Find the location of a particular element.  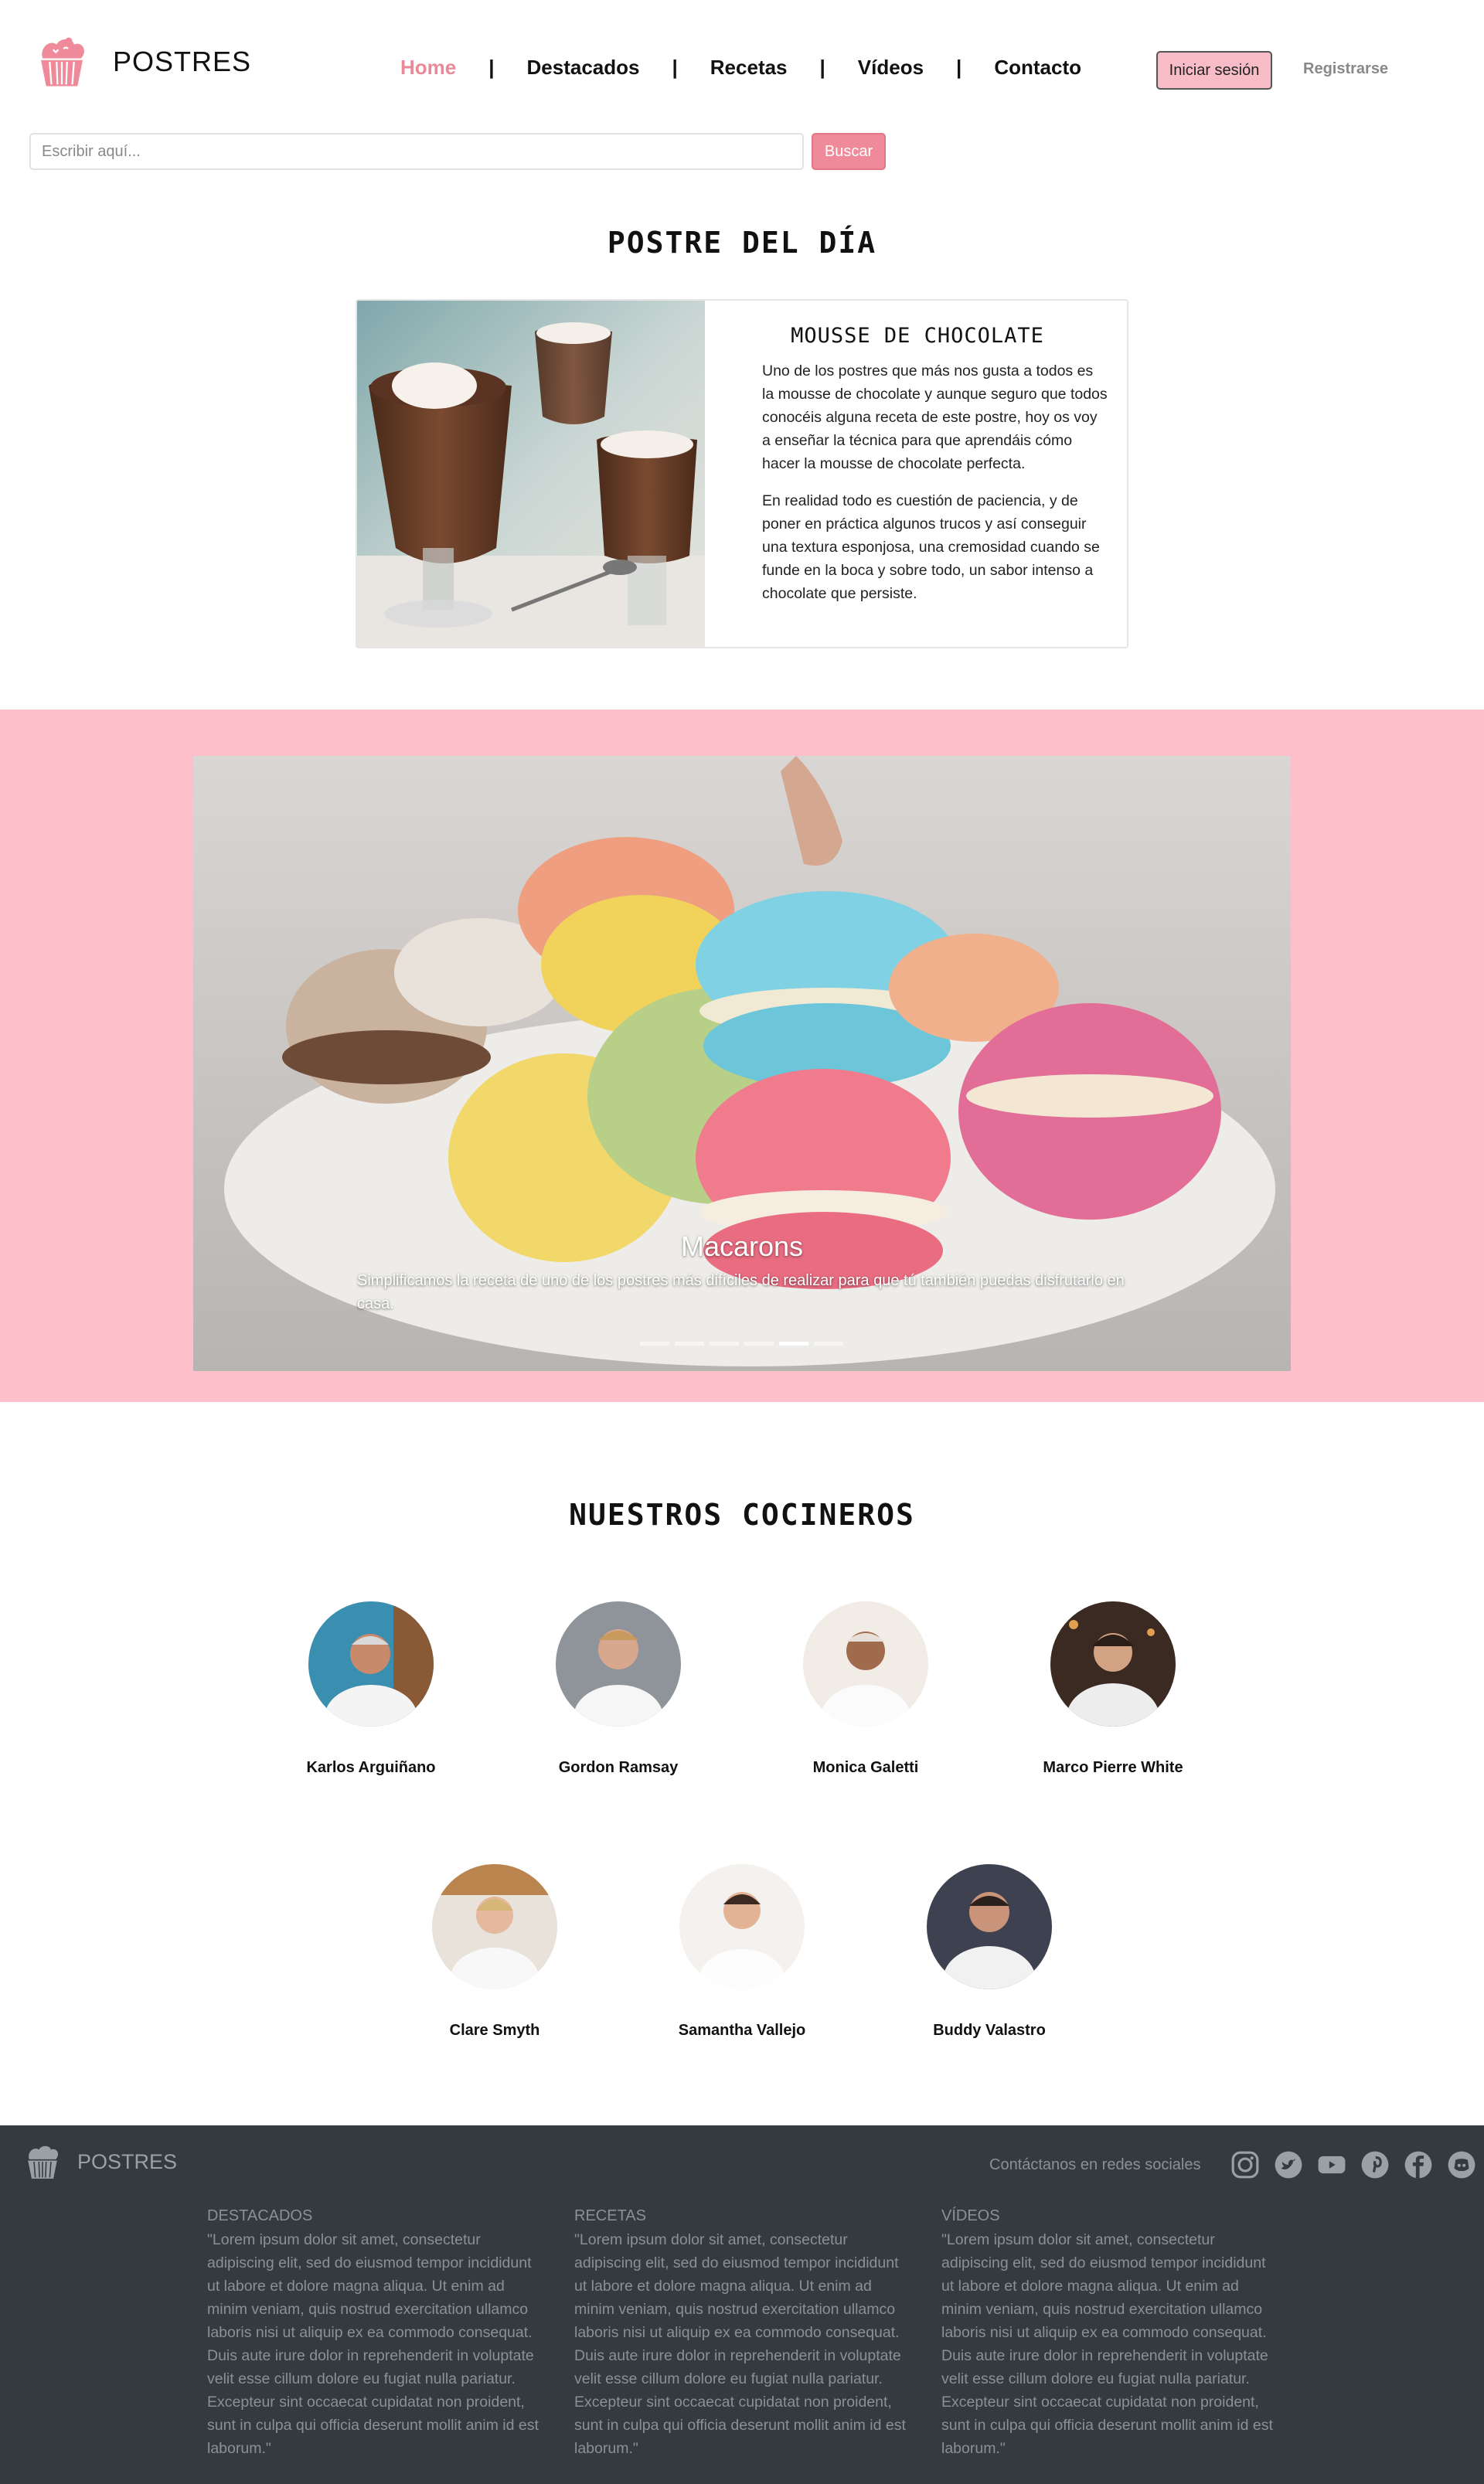

chef-name: Samantha Vallejo is located at coordinates (742, 2030).